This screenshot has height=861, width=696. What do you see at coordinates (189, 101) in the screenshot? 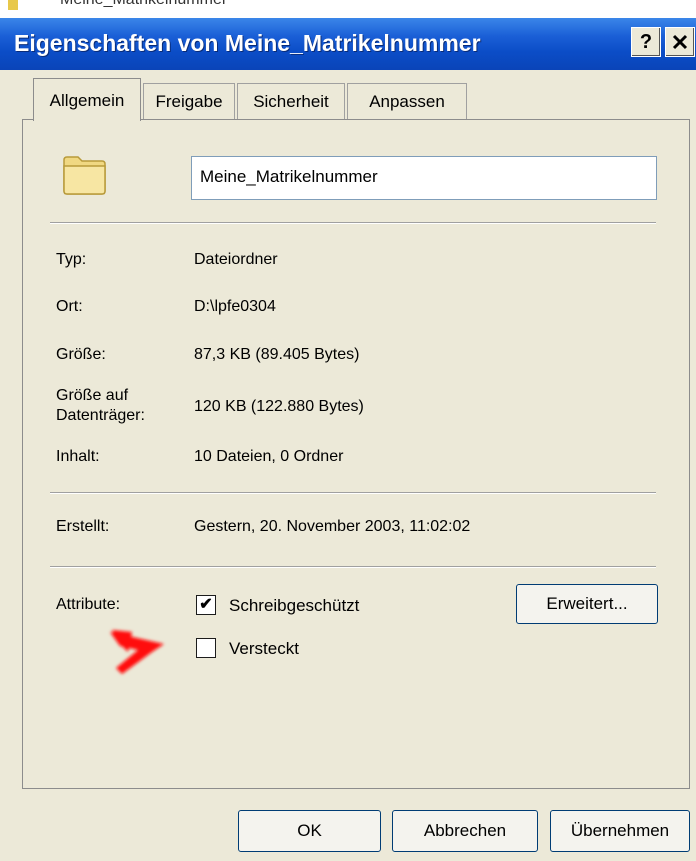
I see `tab-sharing: Freigabe` at bounding box center [189, 101].